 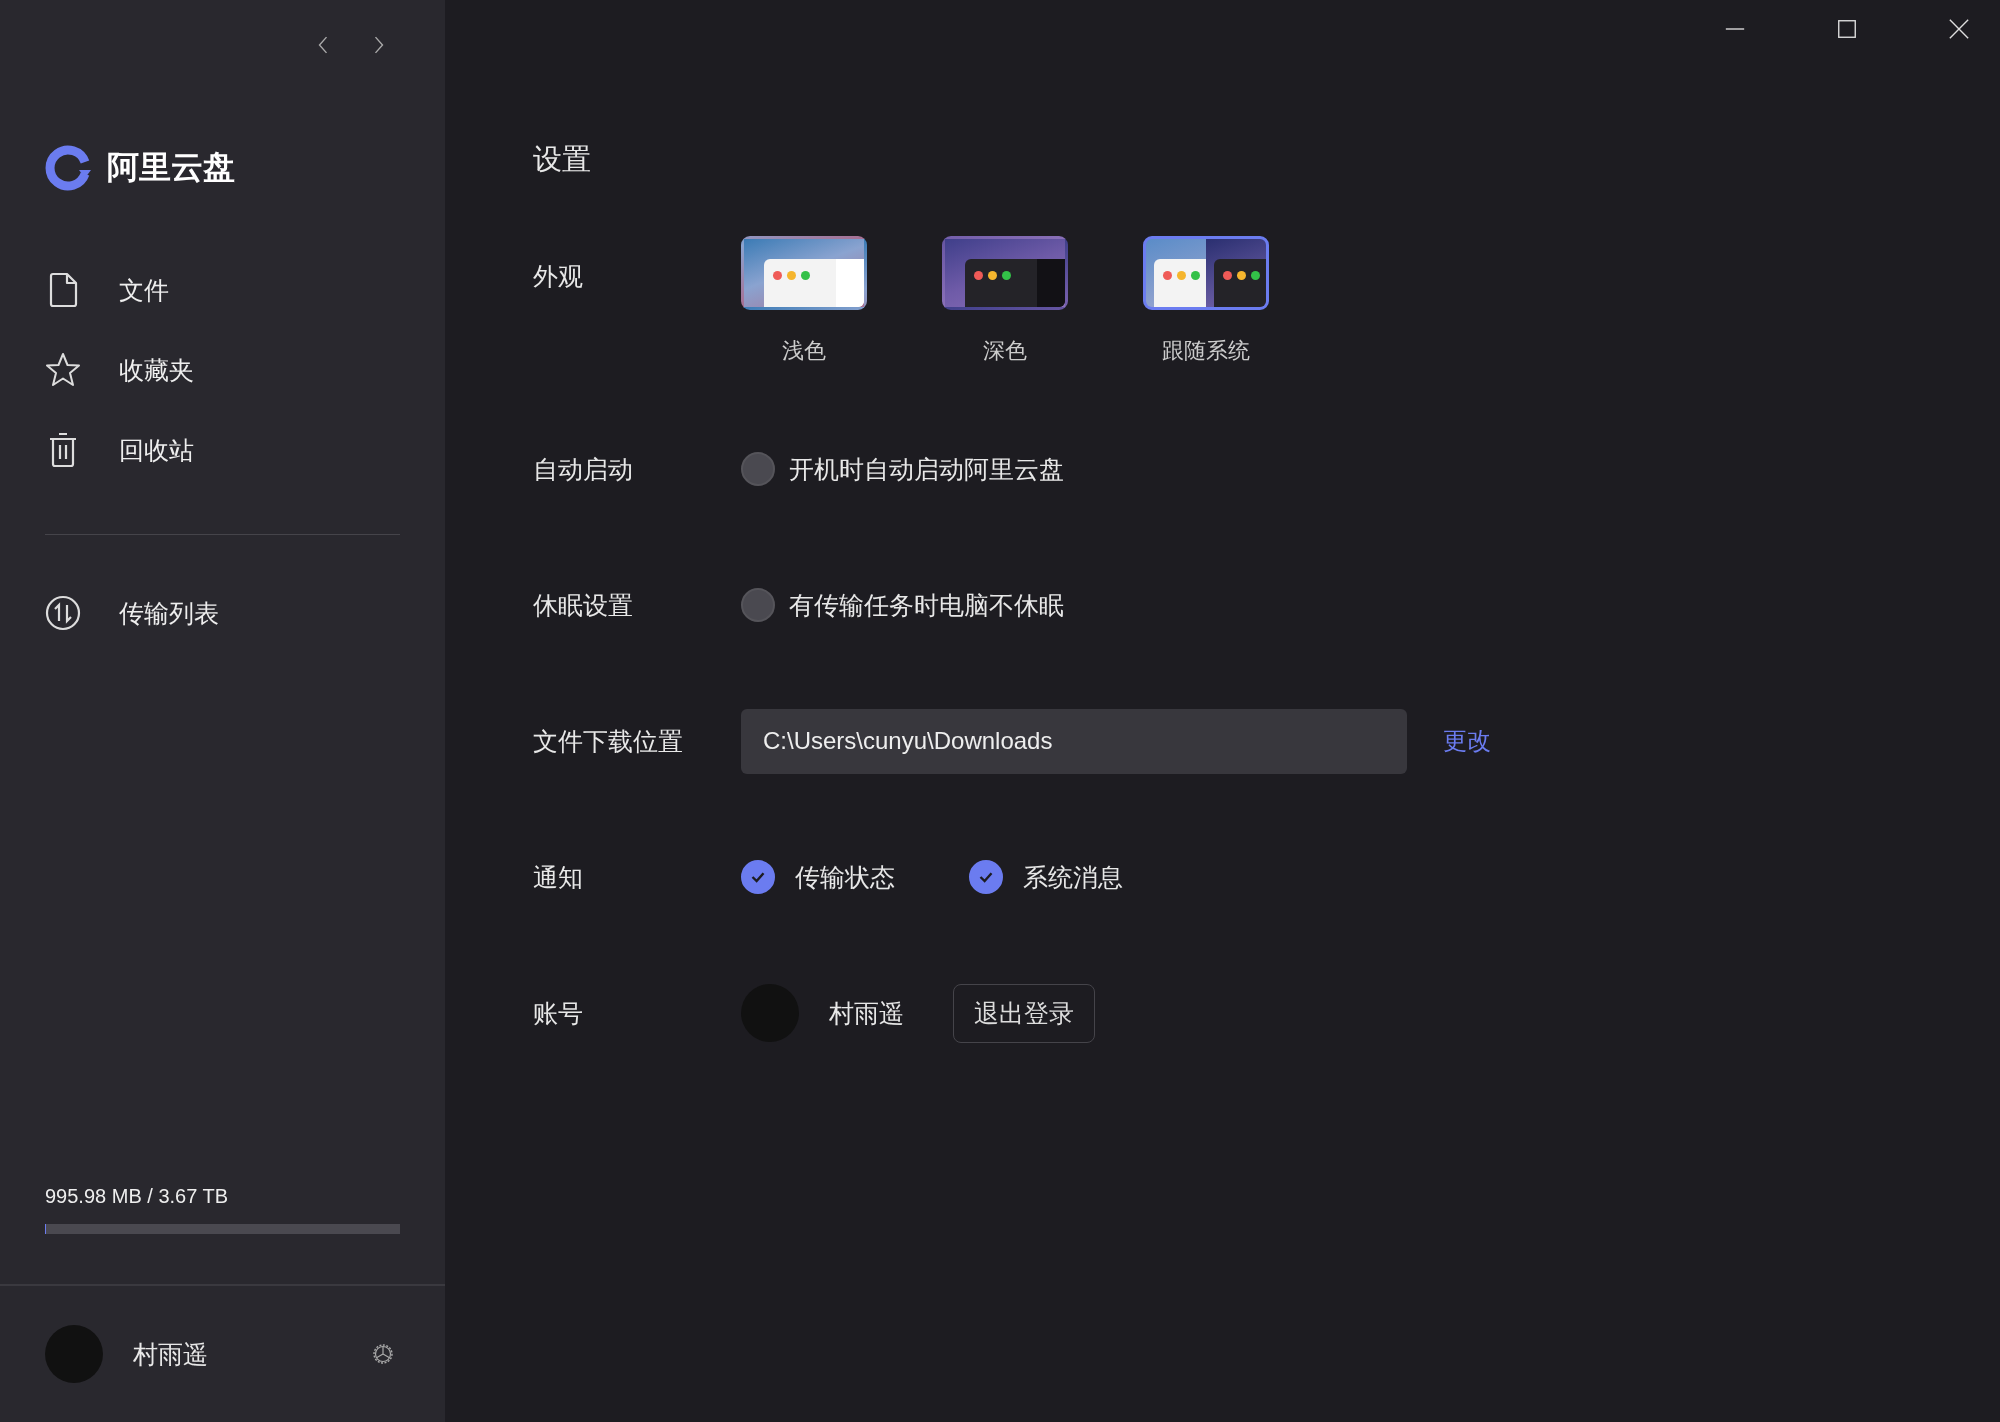 I want to click on sidebar-item: 传输列表, so click(x=222, y=613).